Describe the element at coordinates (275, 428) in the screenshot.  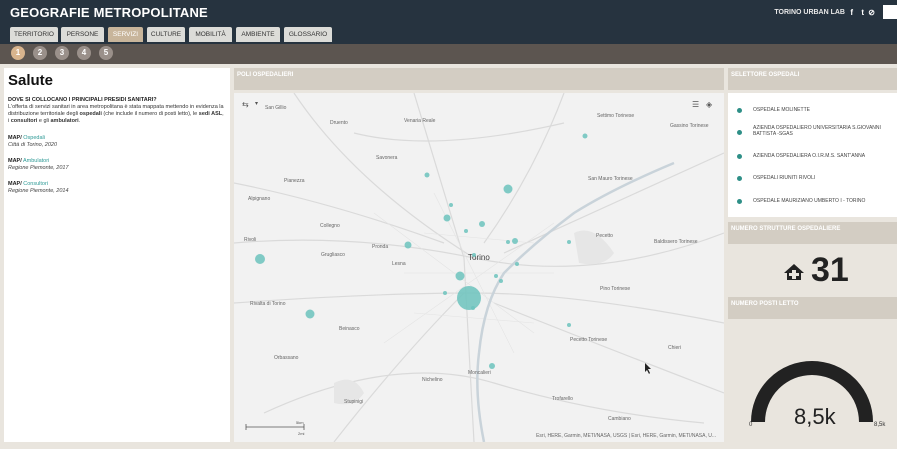
I see `scale-bar: 5km 2mi` at that location.